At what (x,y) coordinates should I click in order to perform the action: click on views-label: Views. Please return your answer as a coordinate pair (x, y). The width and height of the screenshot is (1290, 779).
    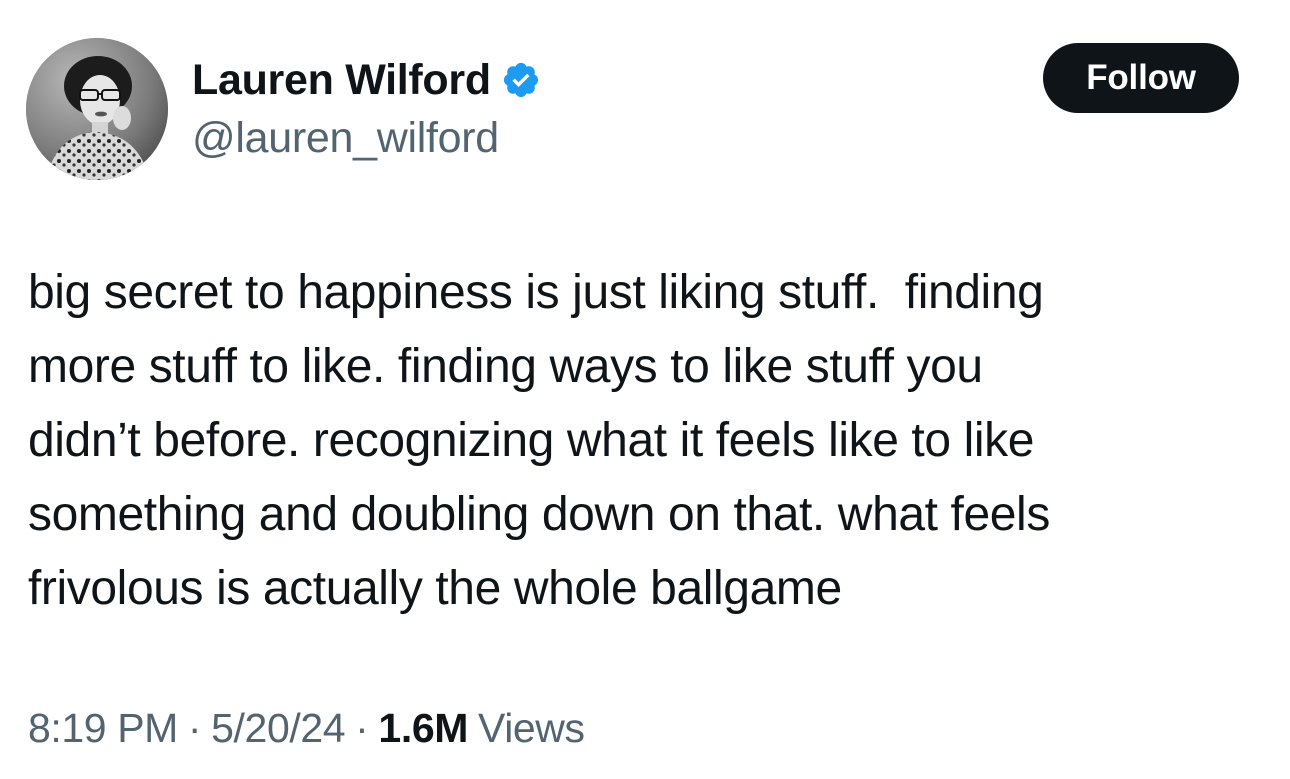
    Looking at the image, I should click on (531, 727).